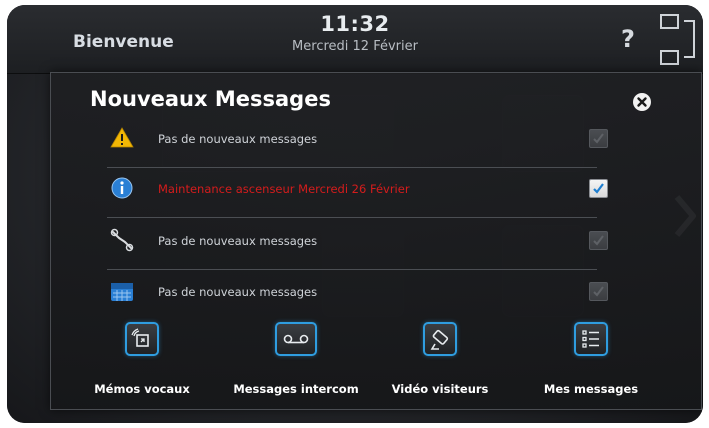 The width and height of the screenshot is (709, 428). I want to click on visitor-video-button: Vidéo visiteurs, so click(440, 359).